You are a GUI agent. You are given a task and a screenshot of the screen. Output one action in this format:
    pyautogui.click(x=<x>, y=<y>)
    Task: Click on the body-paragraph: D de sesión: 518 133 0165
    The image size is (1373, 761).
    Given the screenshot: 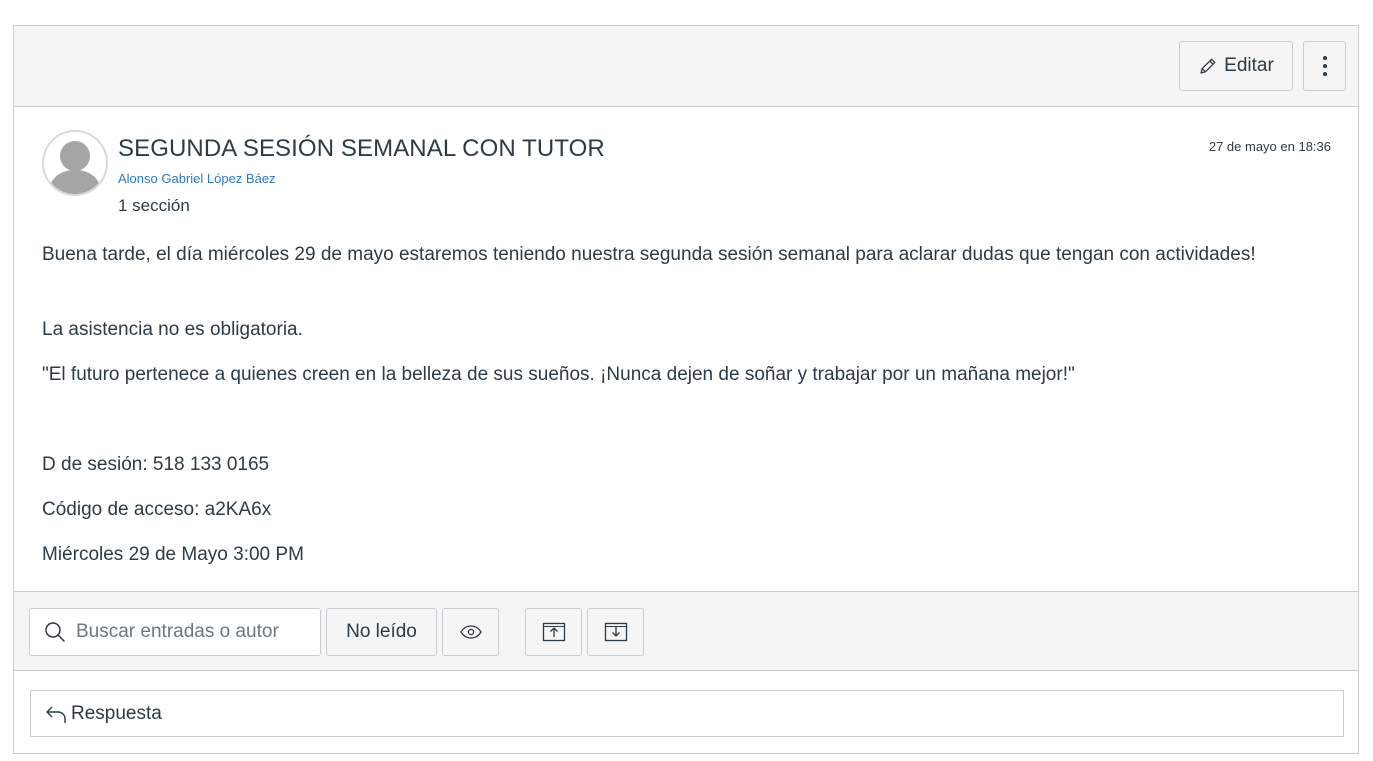 What is the action you would take?
    pyautogui.click(x=156, y=464)
    